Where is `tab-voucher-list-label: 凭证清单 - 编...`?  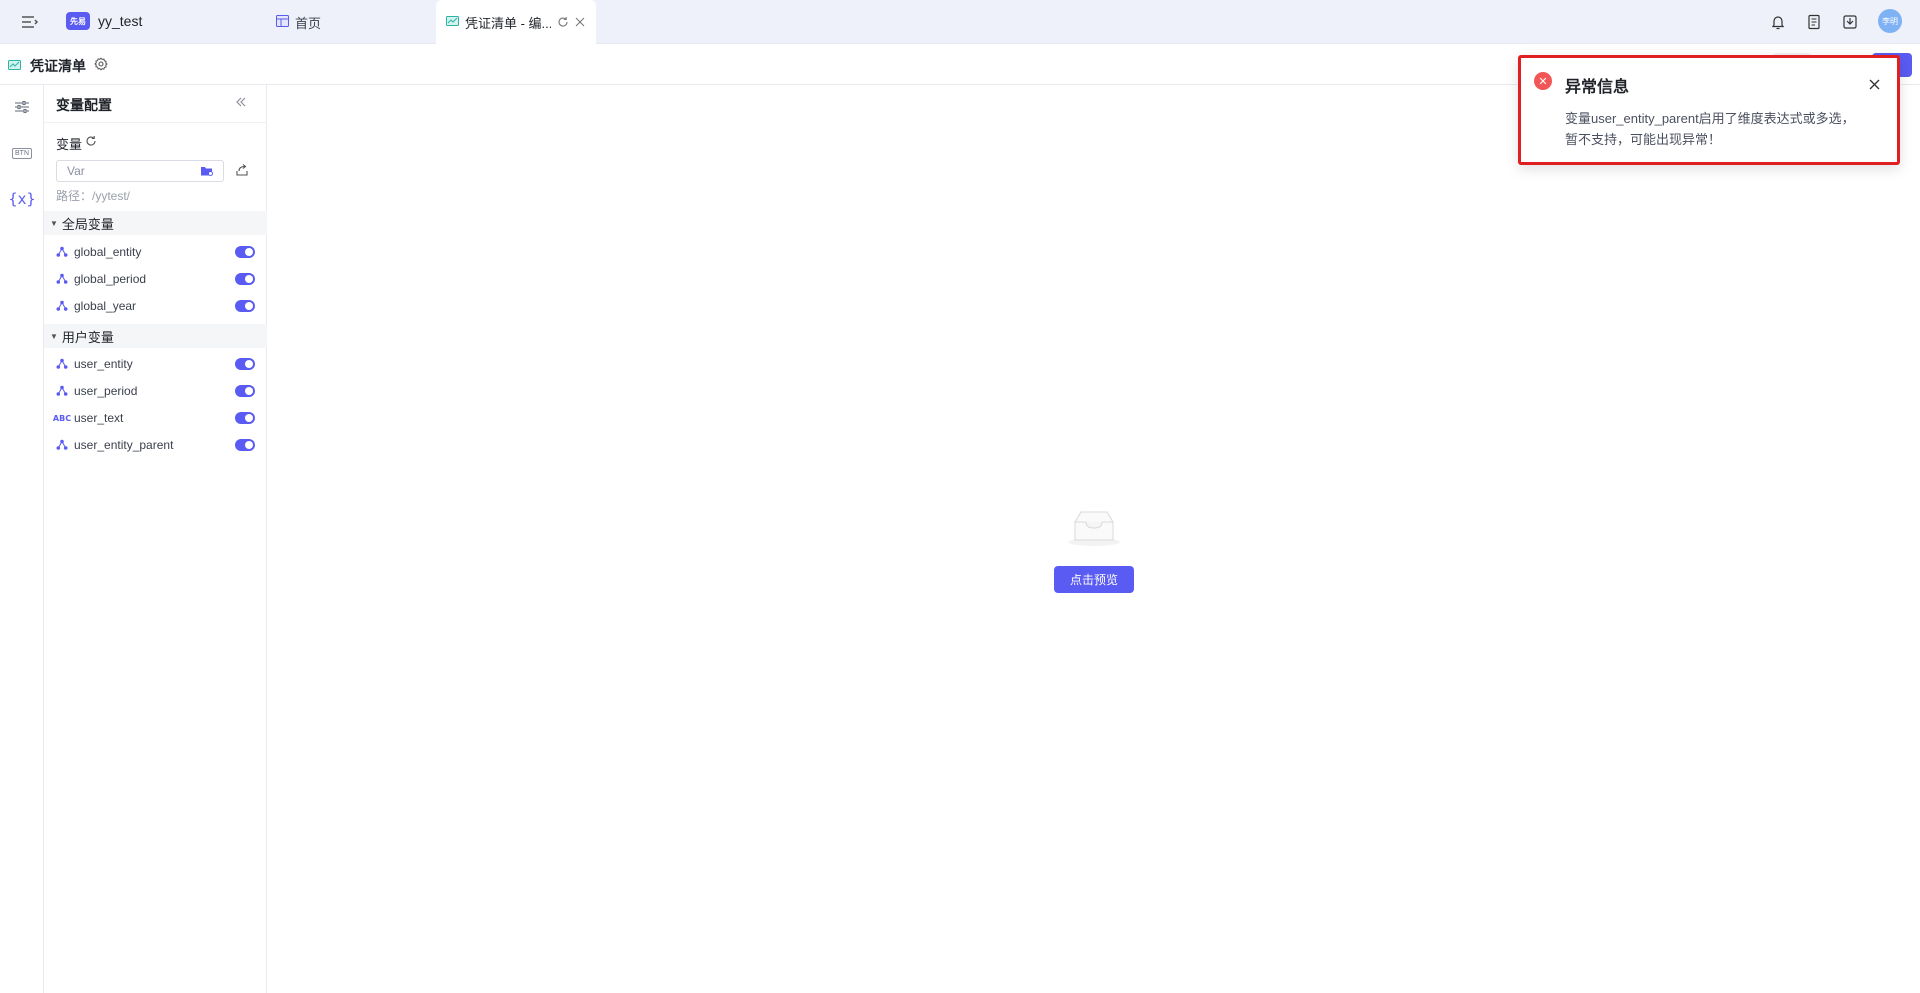 tab-voucher-list-label: 凭证清单 - 编... is located at coordinates (508, 23).